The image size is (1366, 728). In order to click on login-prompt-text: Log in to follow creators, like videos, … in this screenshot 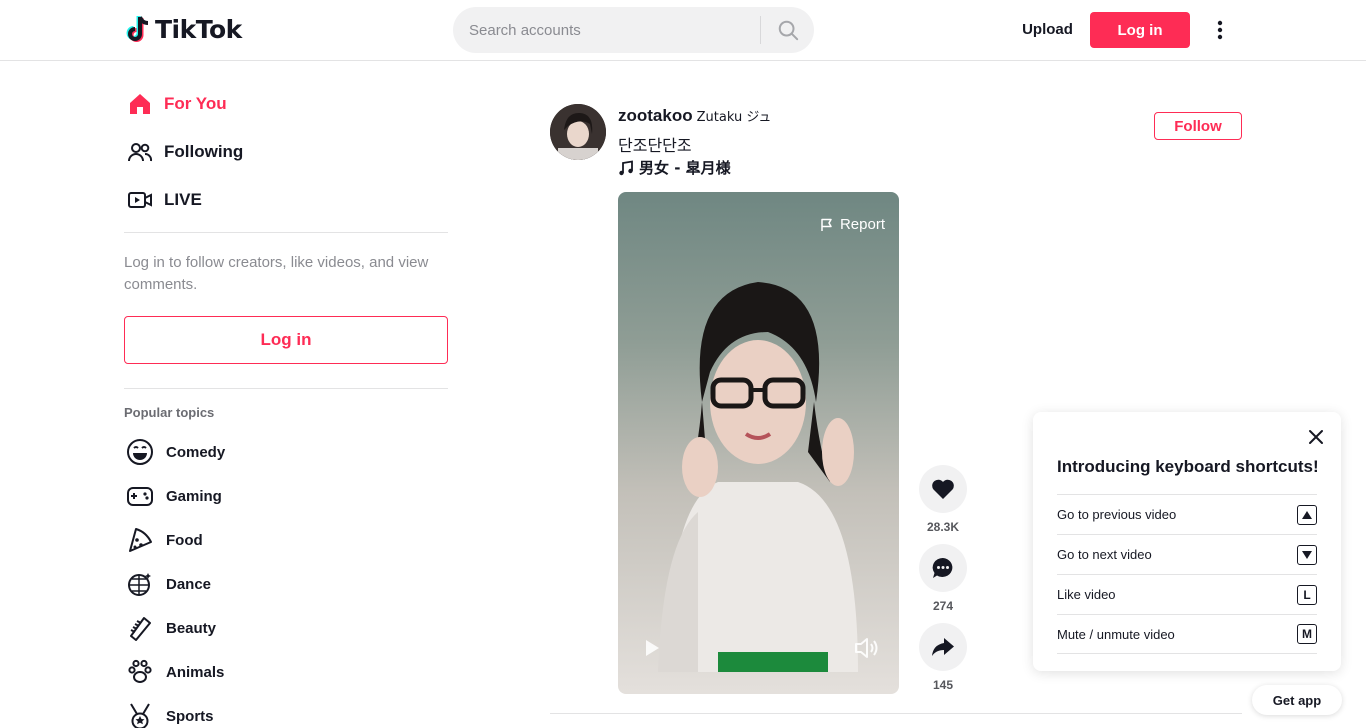, I will do `click(276, 273)`.